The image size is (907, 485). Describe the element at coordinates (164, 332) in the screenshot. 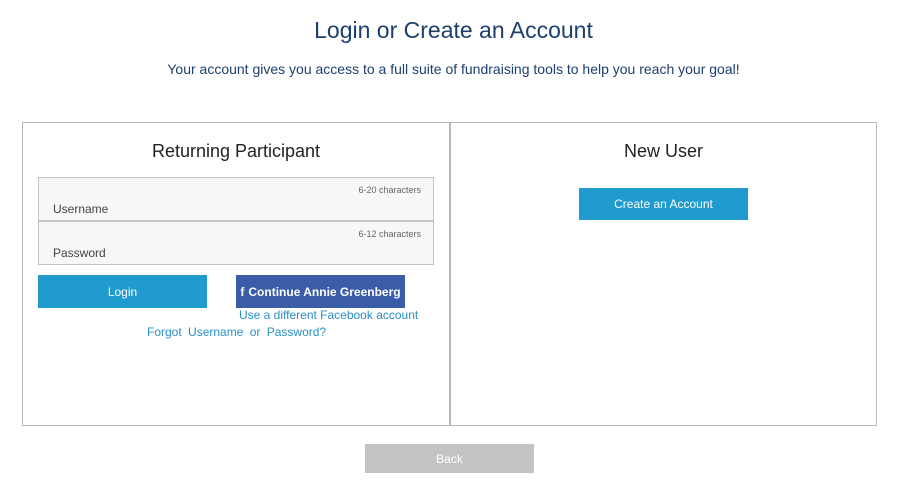

I see `forgot-prefix: Forgot` at that location.